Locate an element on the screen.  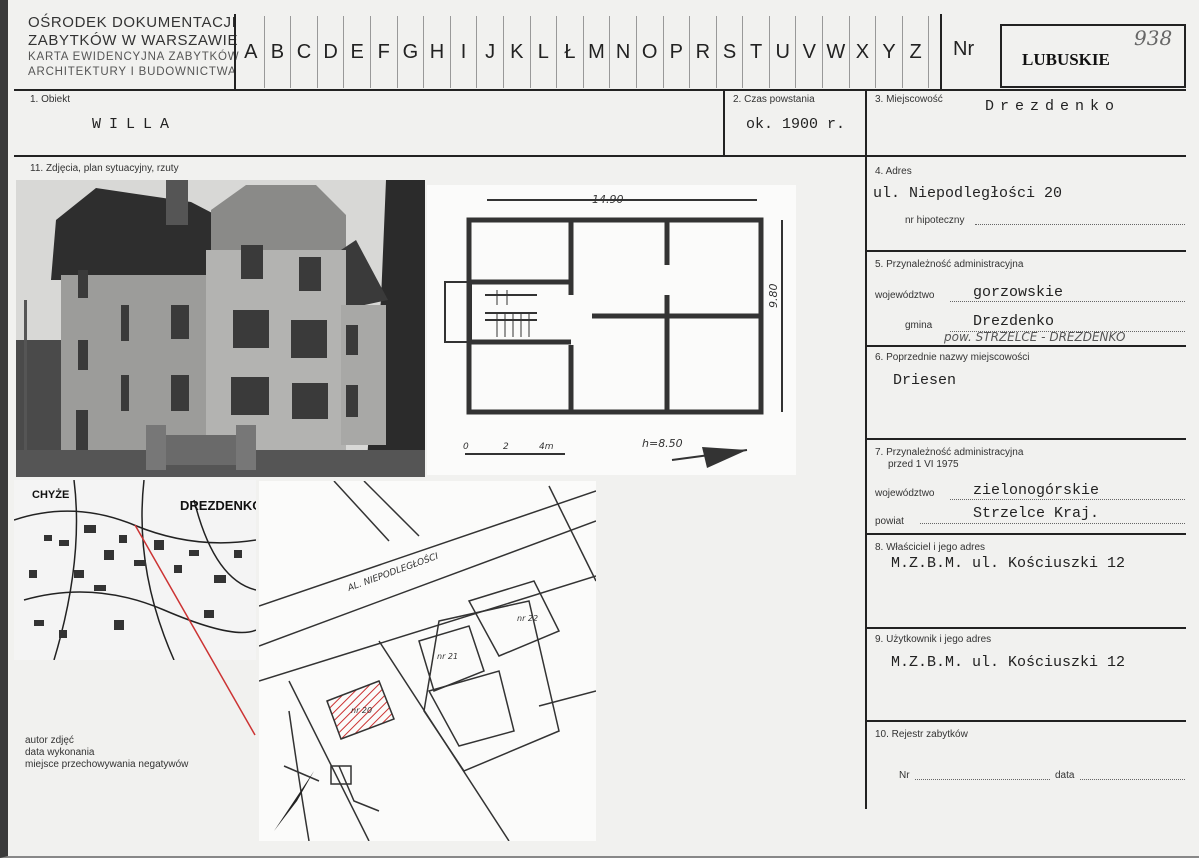
site-plan: AL. NIEPODLEGŁOŚCI nr 20 nr 21 nr 22 is located at coordinates (427, 661).